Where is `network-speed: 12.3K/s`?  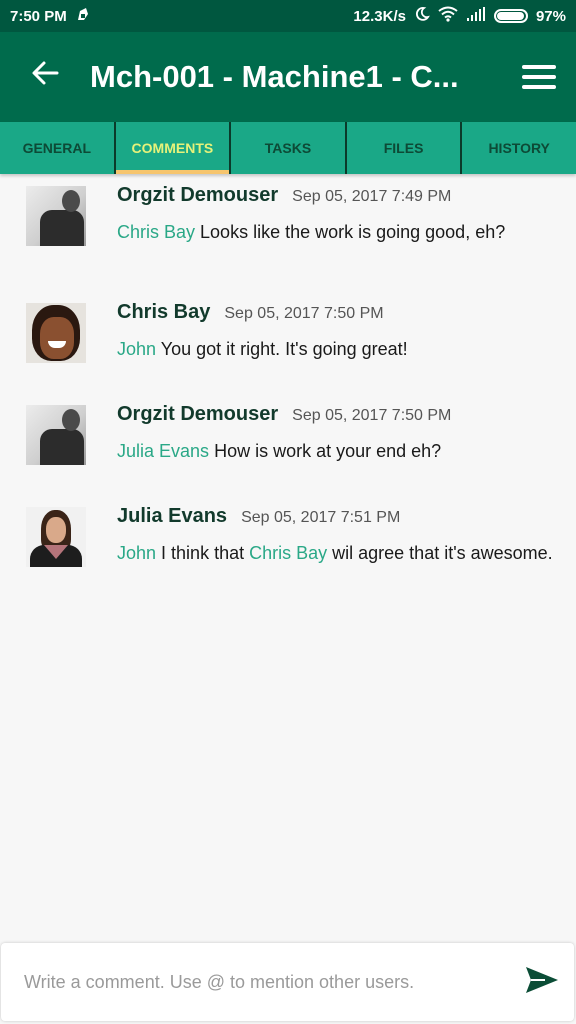 network-speed: 12.3K/s is located at coordinates (379, 16).